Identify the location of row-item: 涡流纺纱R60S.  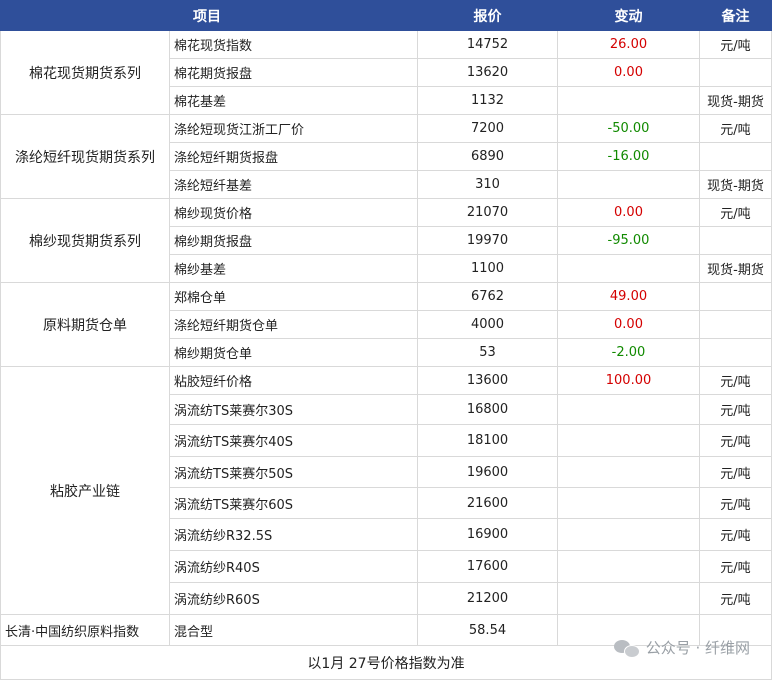
(293, 598).